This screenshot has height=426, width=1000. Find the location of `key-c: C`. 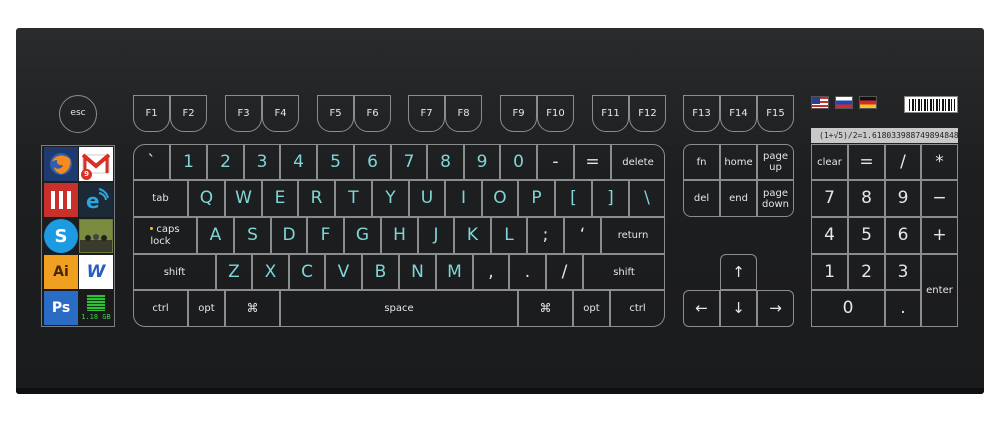

key-c: C is located at coordinates (307, 272).